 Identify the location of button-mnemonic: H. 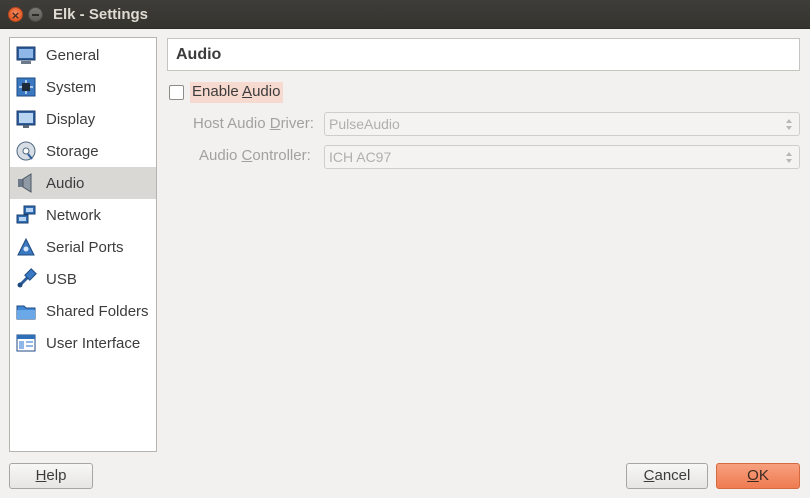
(41, 475).